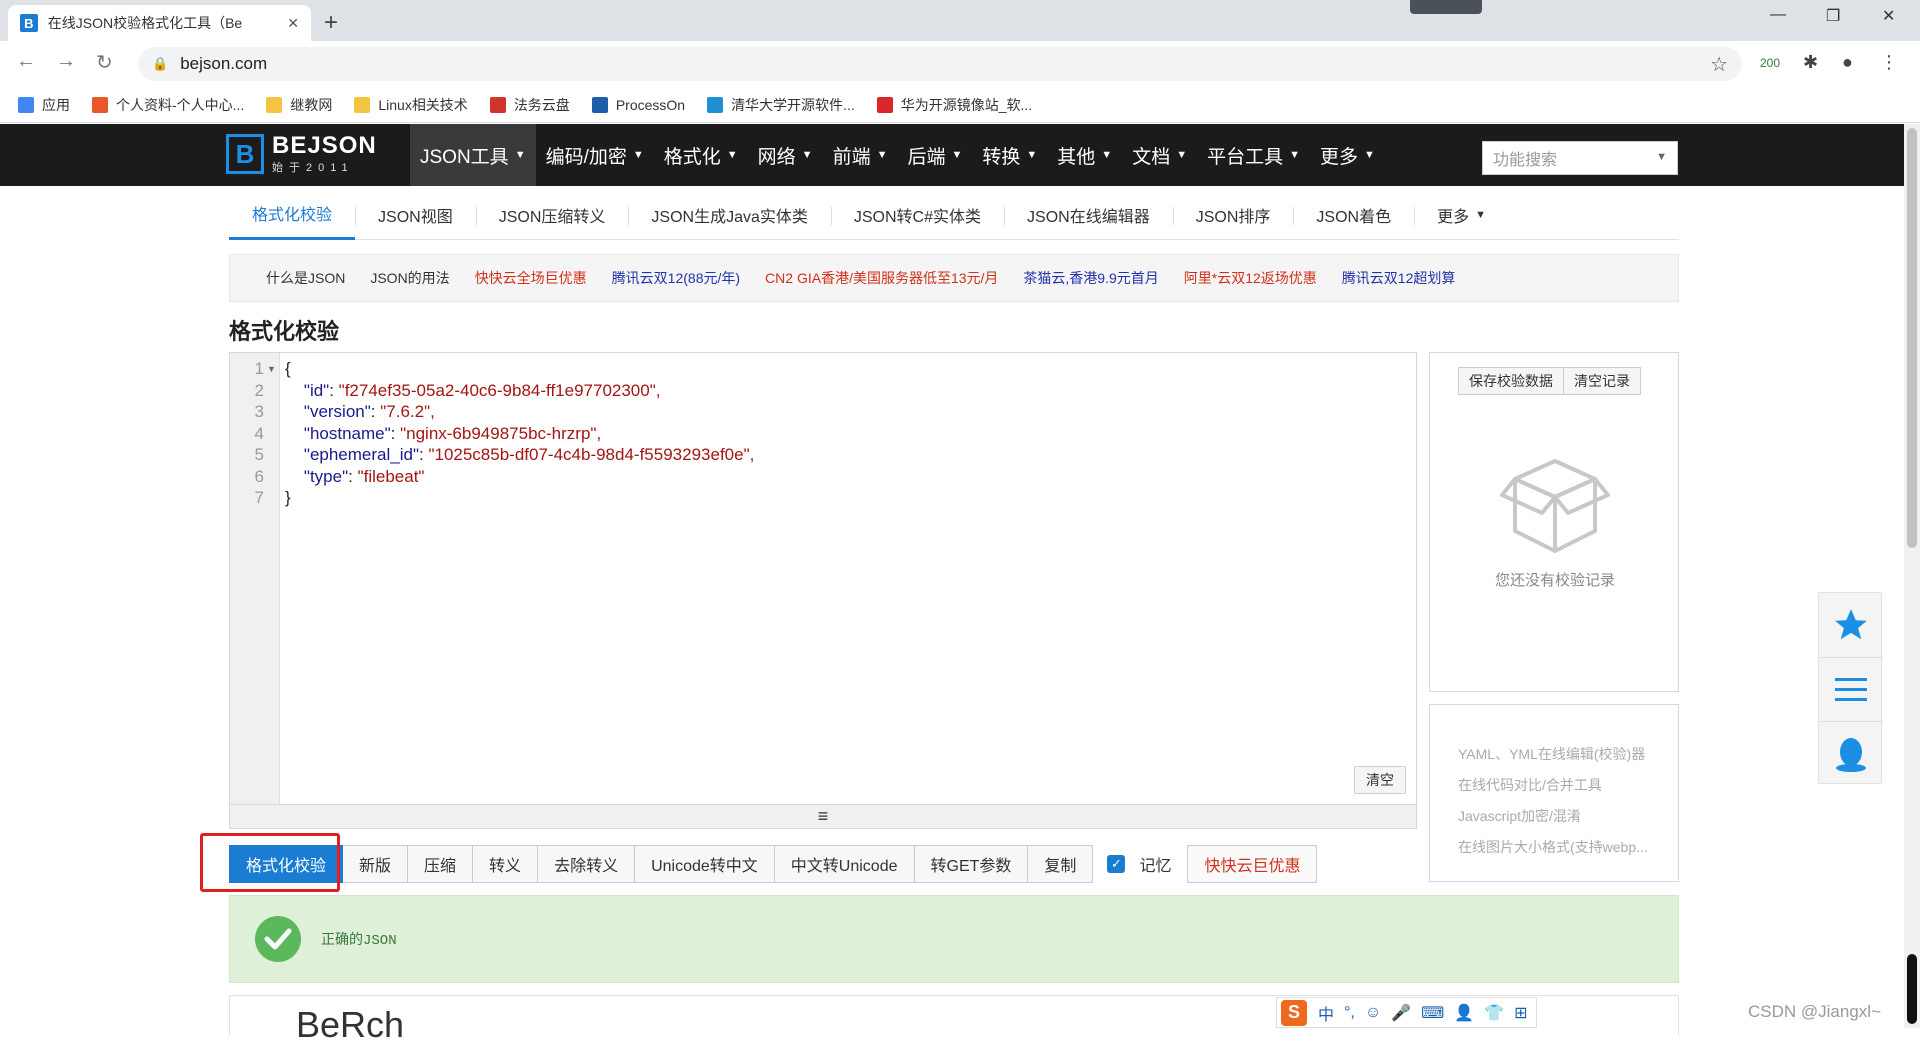 Image resolution: width=1920 pixels, height=1046 pixels. I want to click on tab-search-handle, so click(1446, 7).